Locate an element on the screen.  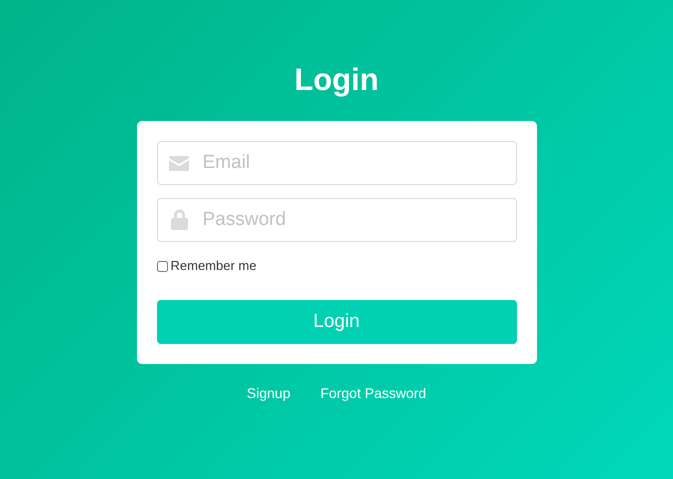
envelope-icon is located at coordinates (178, 163).